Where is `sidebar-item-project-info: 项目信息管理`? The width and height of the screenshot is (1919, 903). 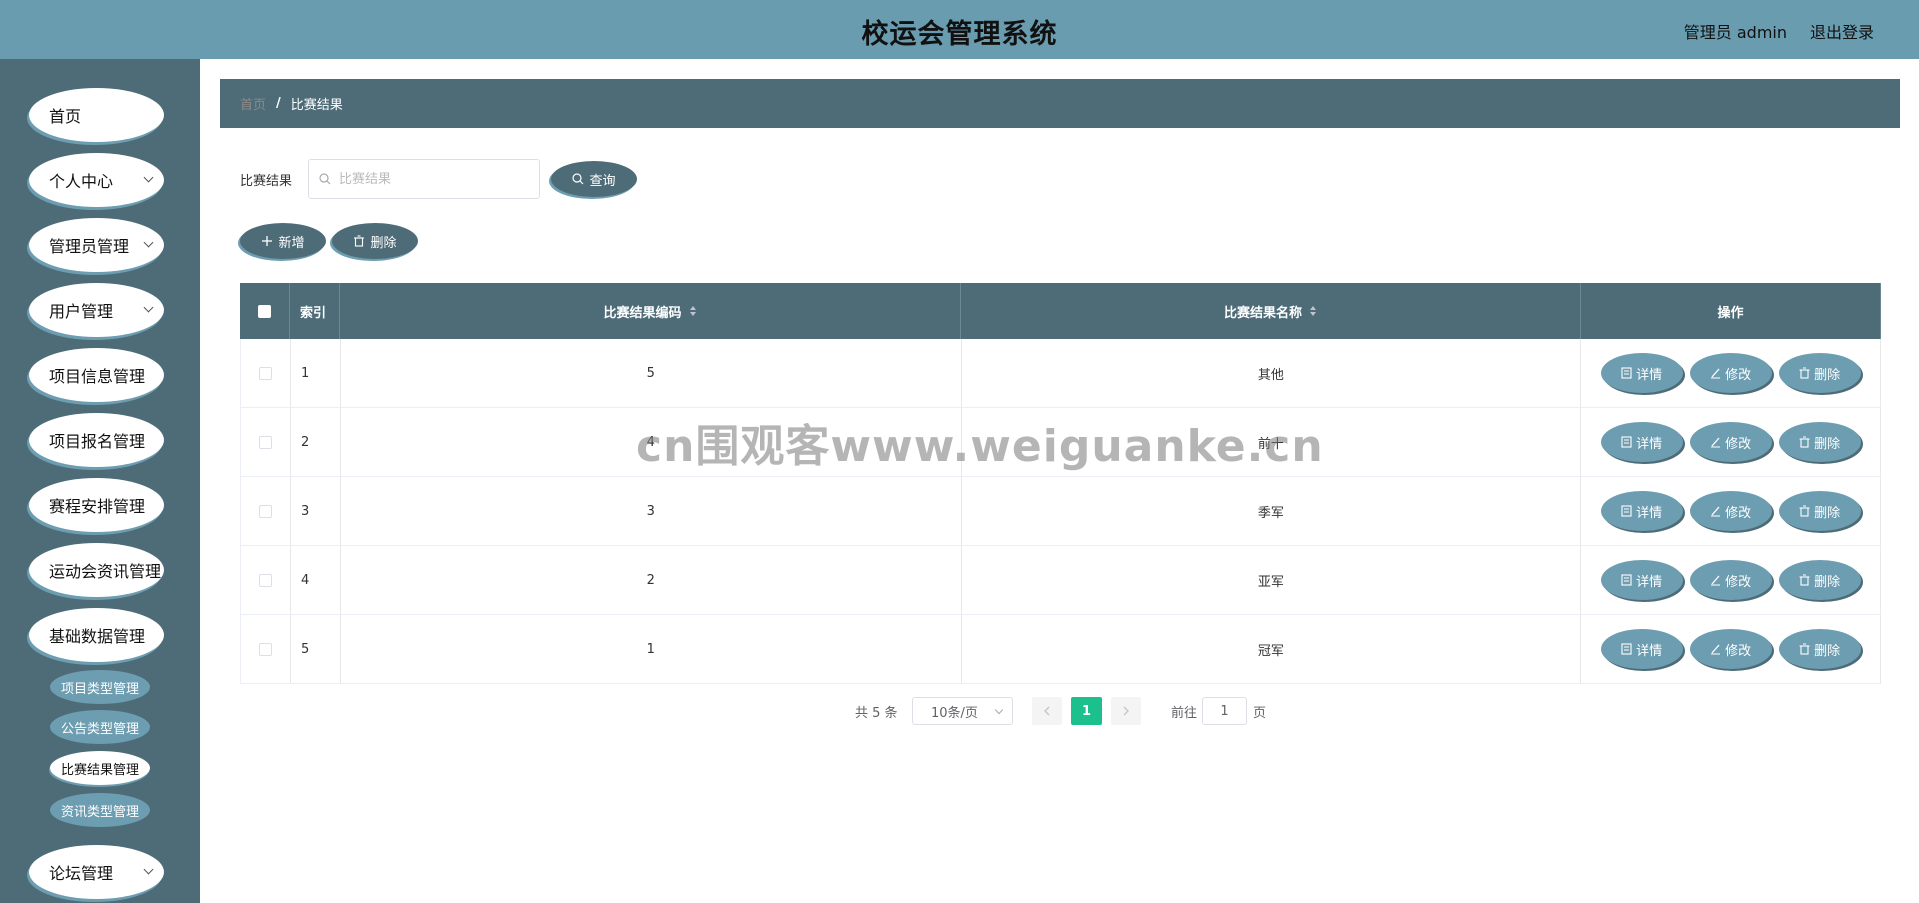
sidebar-item-project-info: 项目信息管理 is located at coordinates (96, 375).